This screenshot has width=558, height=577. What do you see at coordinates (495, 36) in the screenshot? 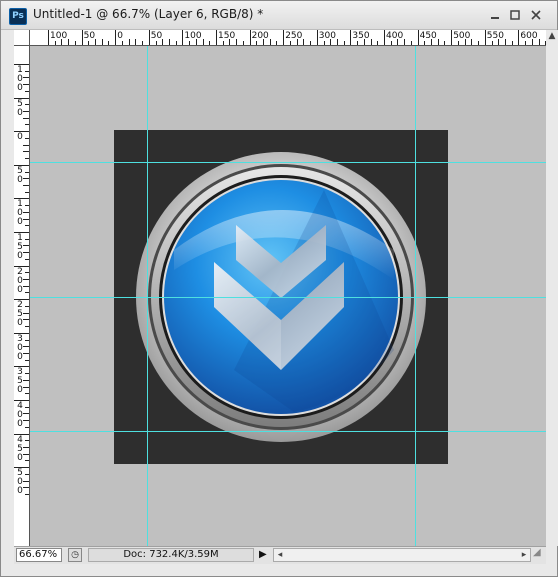
I see `ruler-h-label: 550` at bounding box center [495, 36].